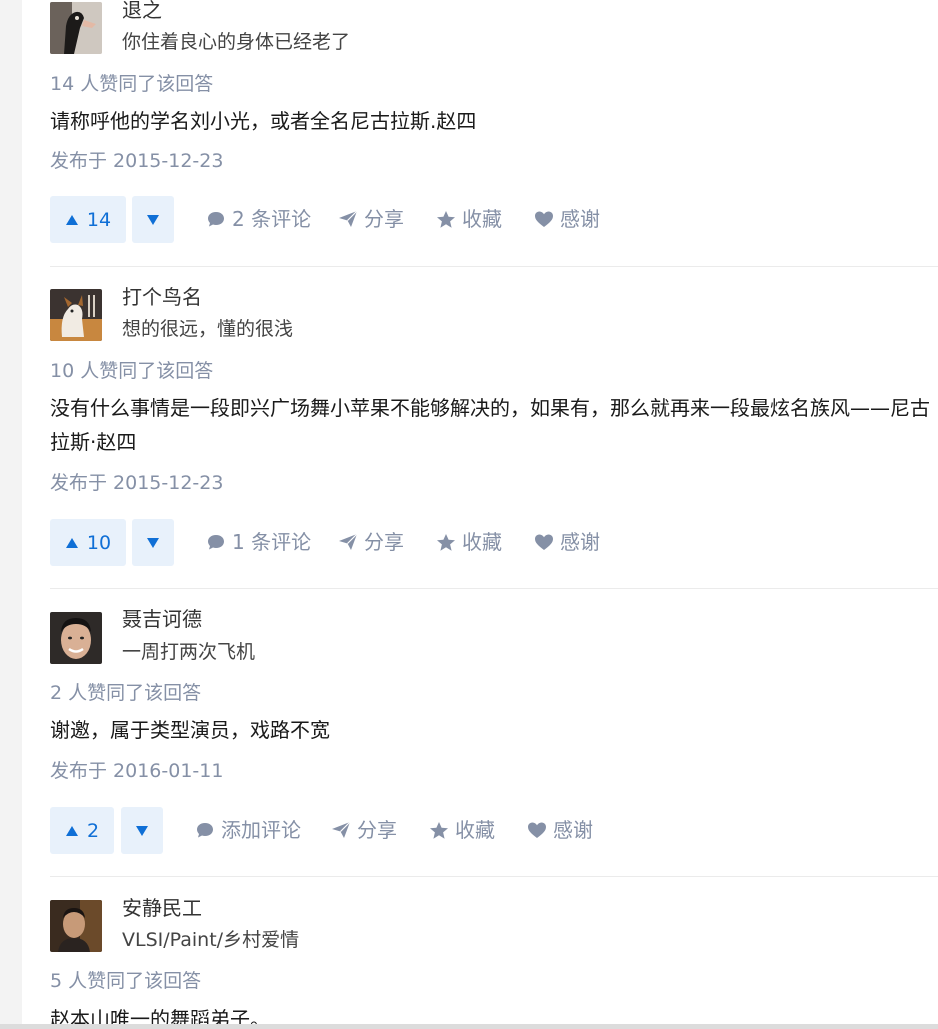 This screenshot has width=938, height=1029. I want to click on vote-up-button: 14, so click(88, 219).